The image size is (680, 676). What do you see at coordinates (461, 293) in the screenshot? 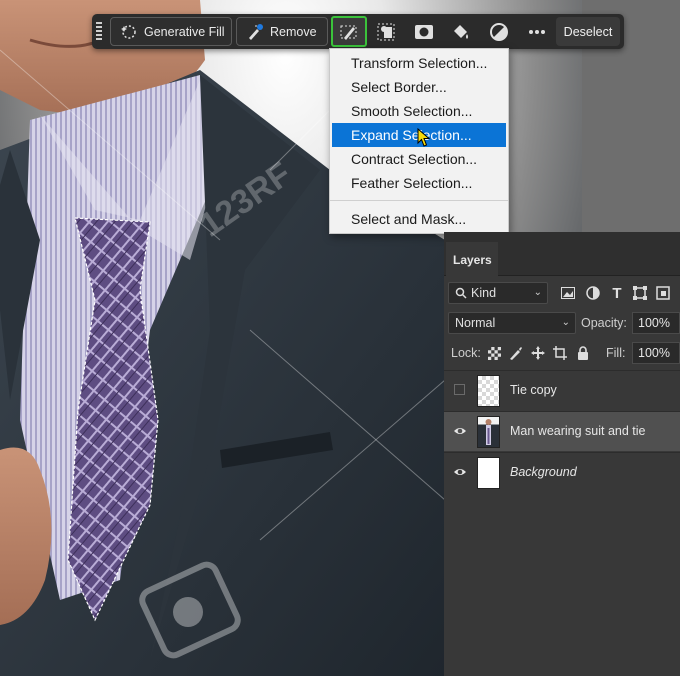
I see `search-icon` at bounding box center [461, 293].